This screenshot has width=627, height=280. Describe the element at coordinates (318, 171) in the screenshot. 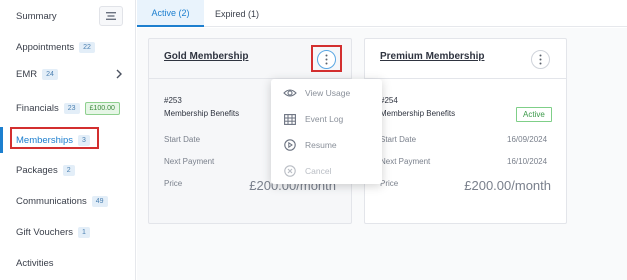

I see `menu-item-label: Cancel` at that location.